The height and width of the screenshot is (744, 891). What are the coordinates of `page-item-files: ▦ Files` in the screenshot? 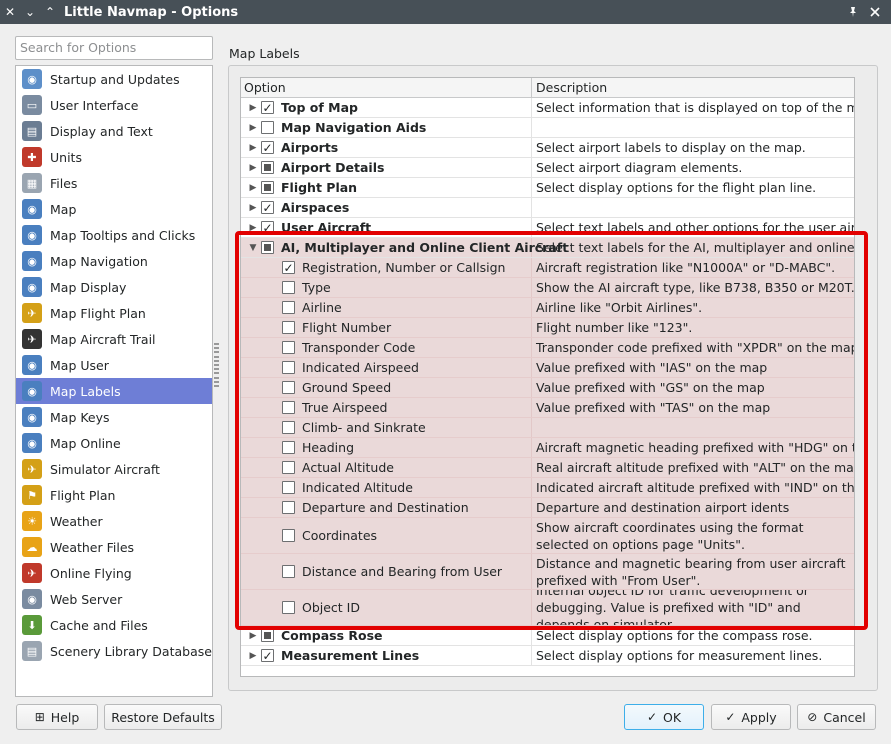 It's located at (114, 183).